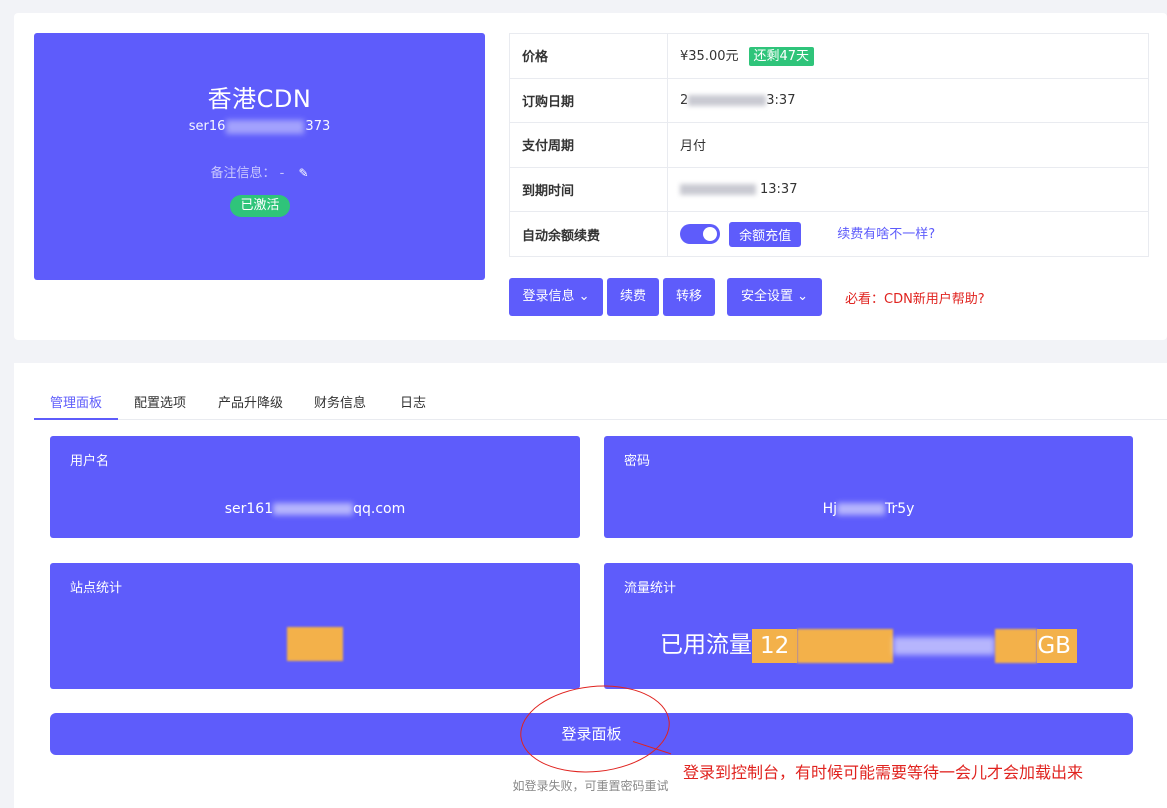 Image resolution: width=1167 pixels, height=808 pixels. Describe the element at coordinates (689, 297) in the screenshot. I see `transfer-button: 转移` at that location.